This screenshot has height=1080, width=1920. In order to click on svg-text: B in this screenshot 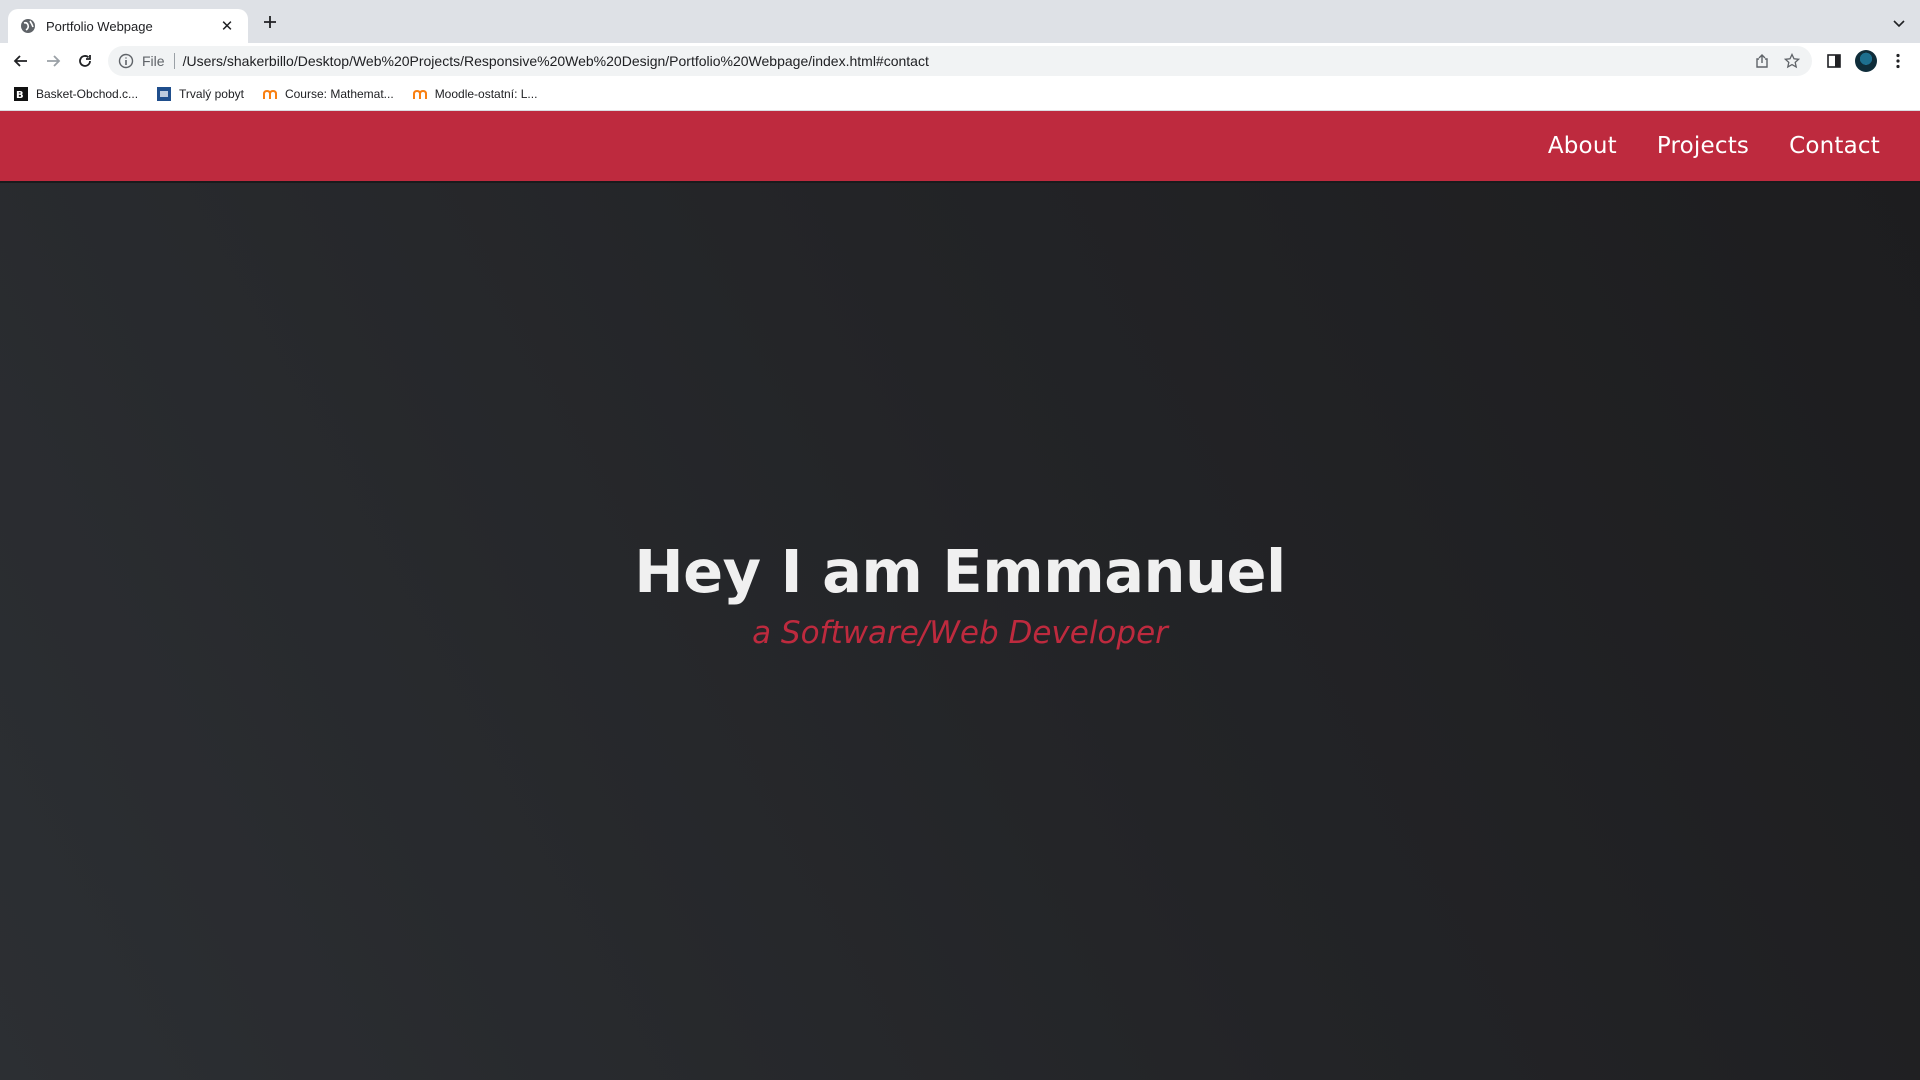, I will do `click(20, 95)`.